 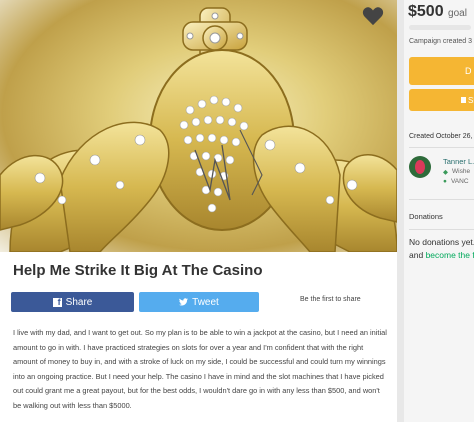 What do you see at coordinates (400, 211) in the screenshot?
I see `column-divider` at bounding box center [400, 211].